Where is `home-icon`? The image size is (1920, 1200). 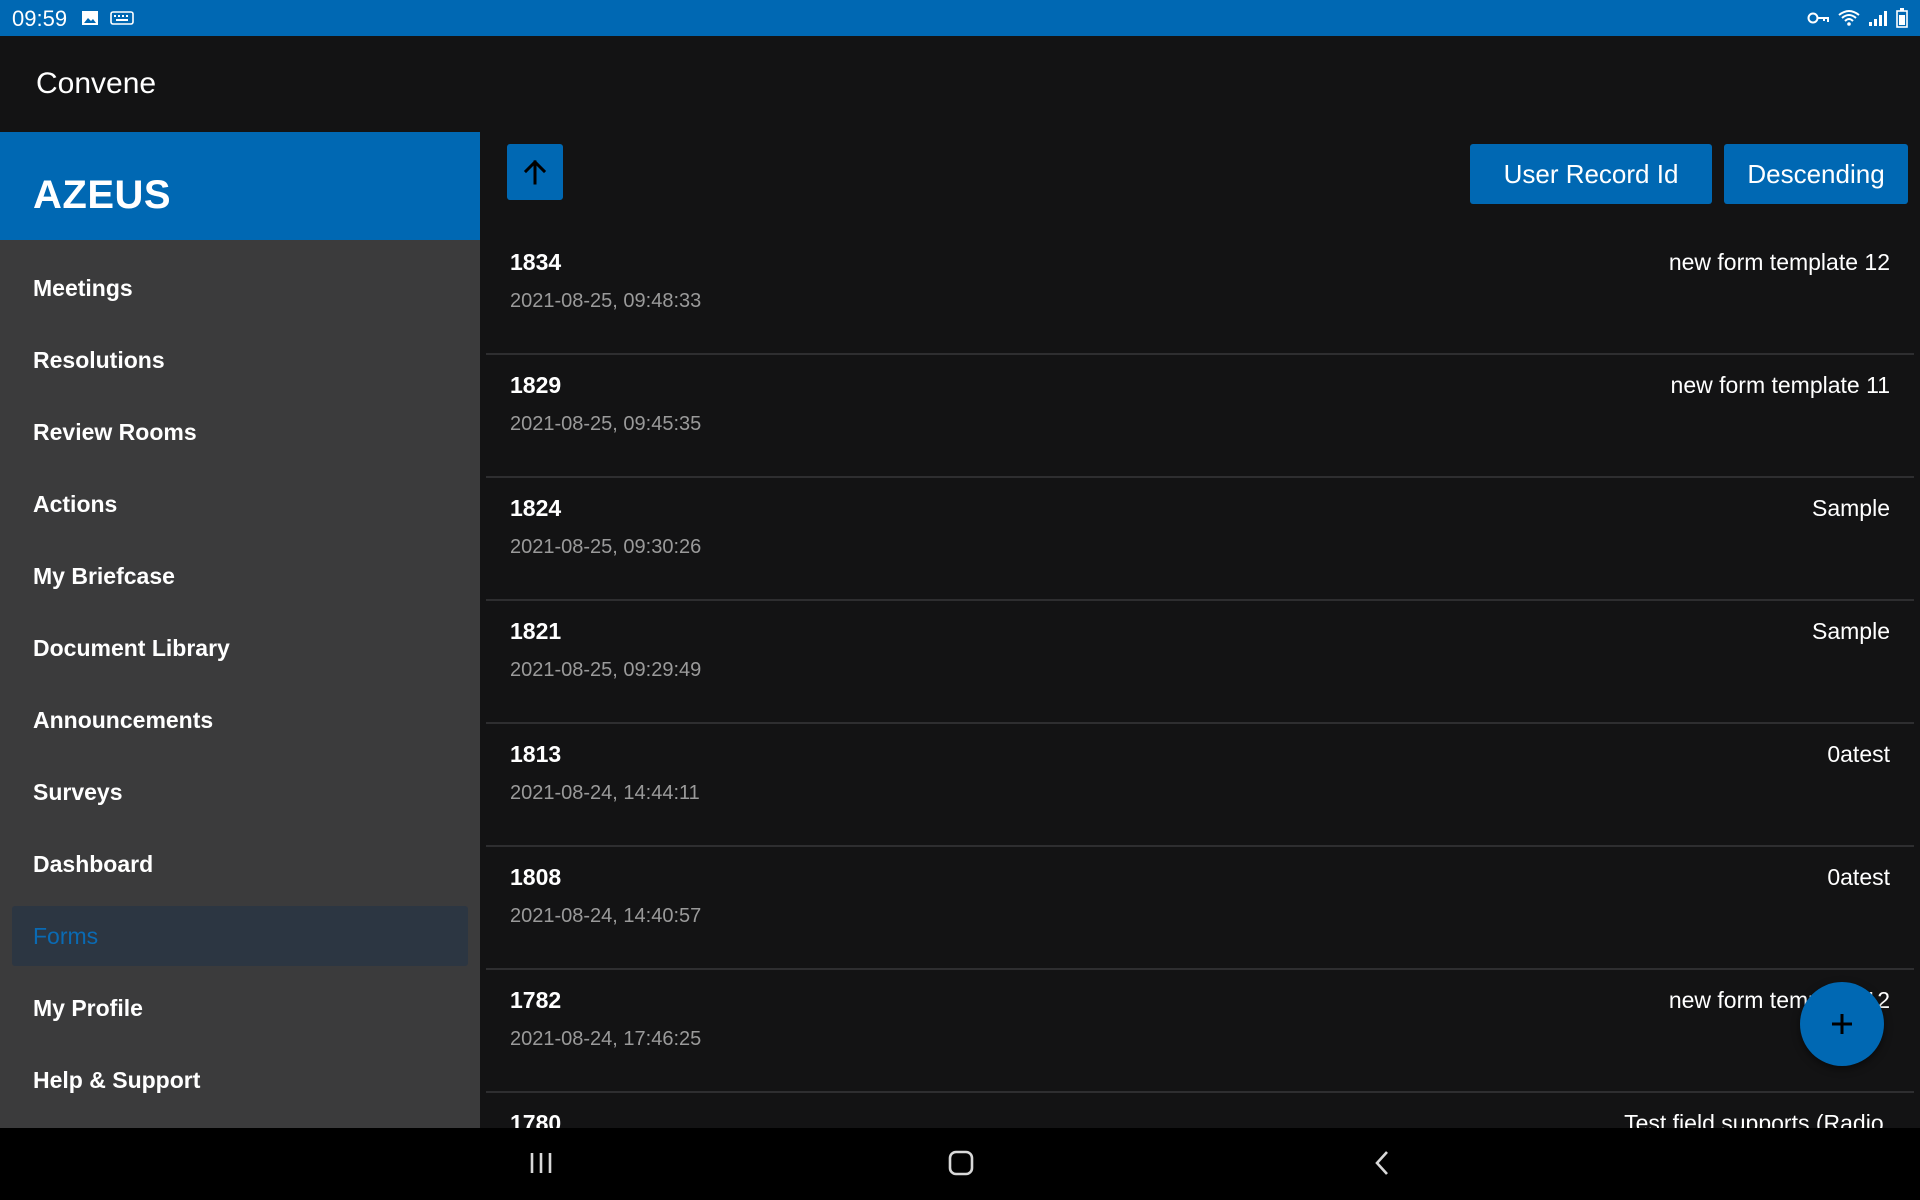
home-icon is located at coordinates (961, 1163).